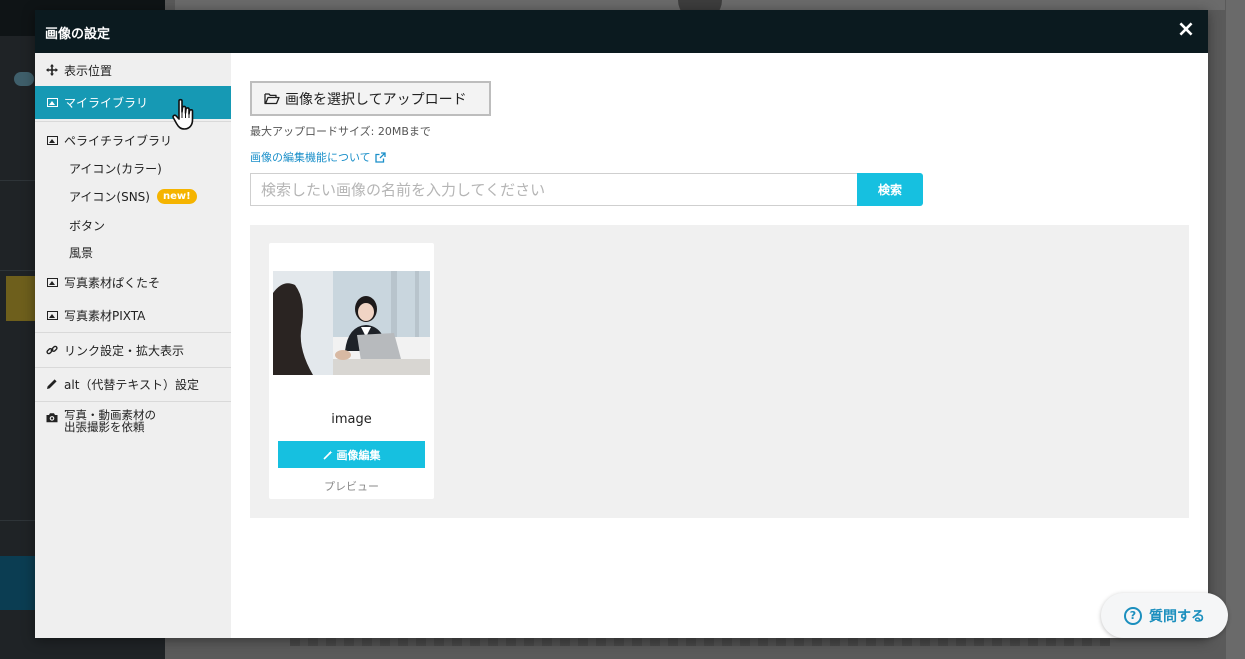 Image resolution: width=1245 pixels, height=659 pixels. What do you see at coordinates (104, 427) in the screenshot?
I see `nav-item-label-line2: 出張撮影を依頼` at bounding box center [104, 427].